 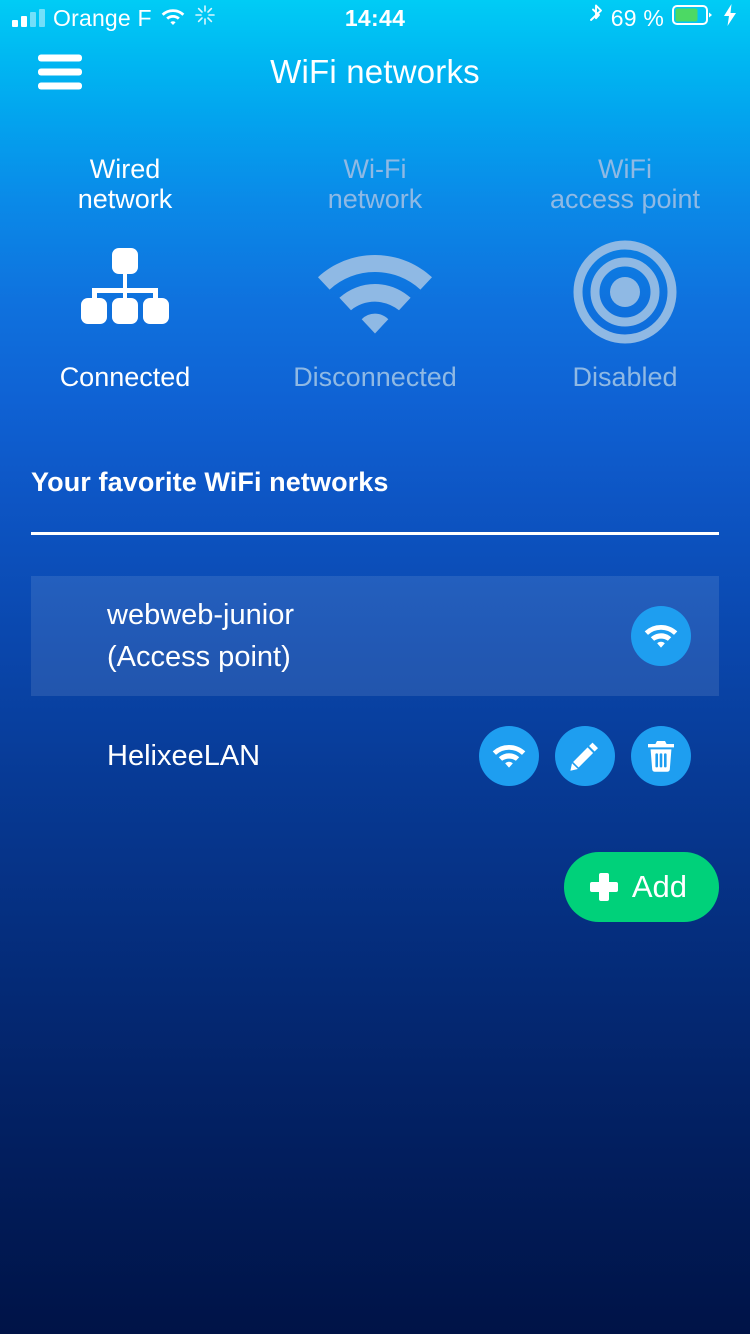 I want to click on plus-icon, so click(x=603, y=887).